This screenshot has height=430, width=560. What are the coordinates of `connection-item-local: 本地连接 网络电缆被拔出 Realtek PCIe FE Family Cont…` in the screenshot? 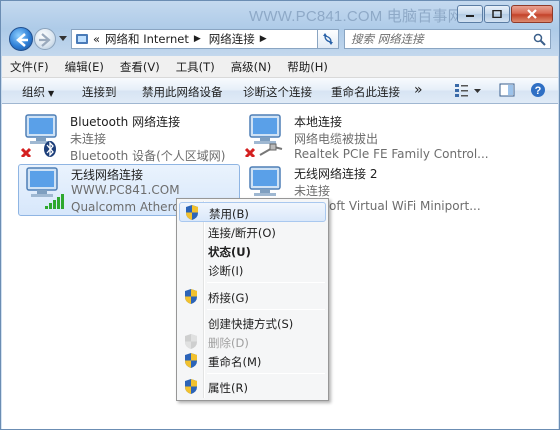 It's located at (394, 138).